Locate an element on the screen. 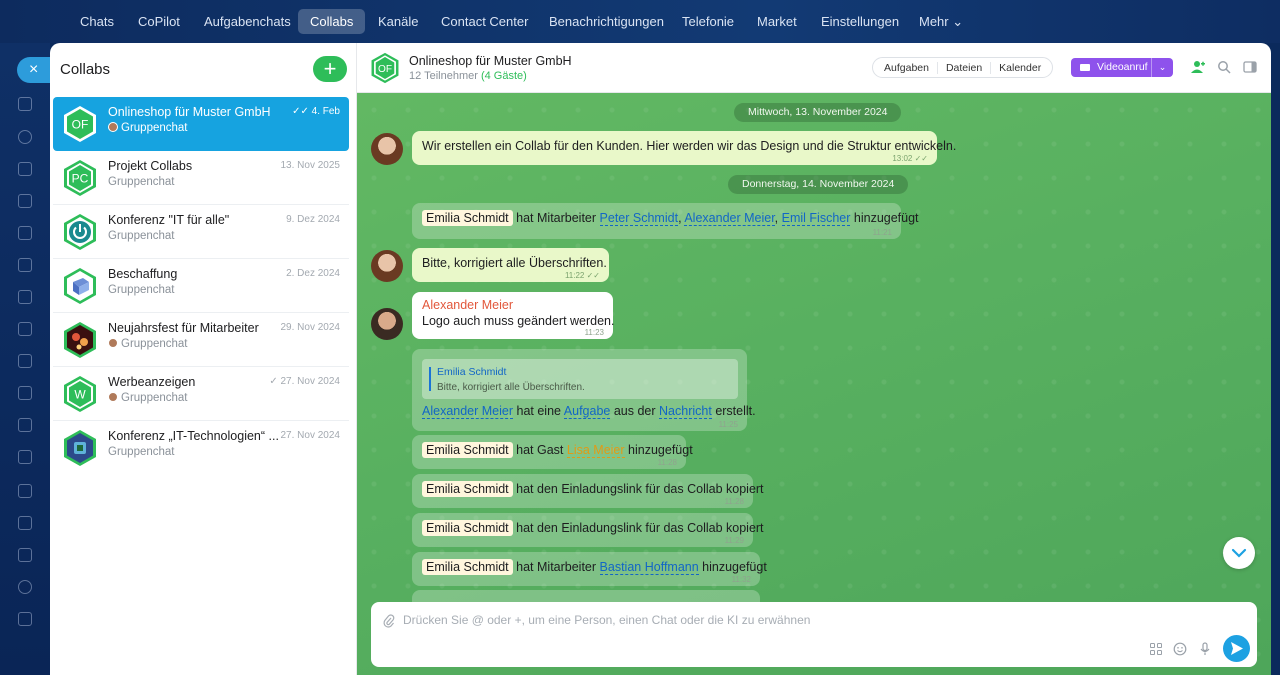  chat-name: Konferenz "IT für alle" is located at coordinates (169, 220).